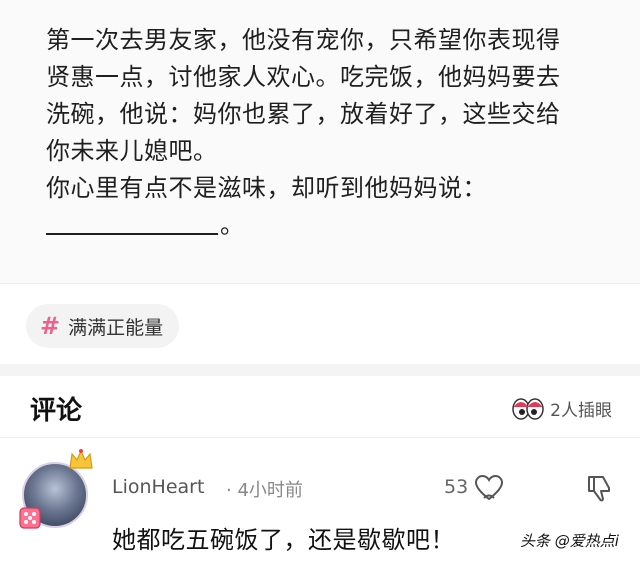 Image resolution: width=640 pixels, height=561 pixels. I want to click on eyes-icon, so click(528, 408).